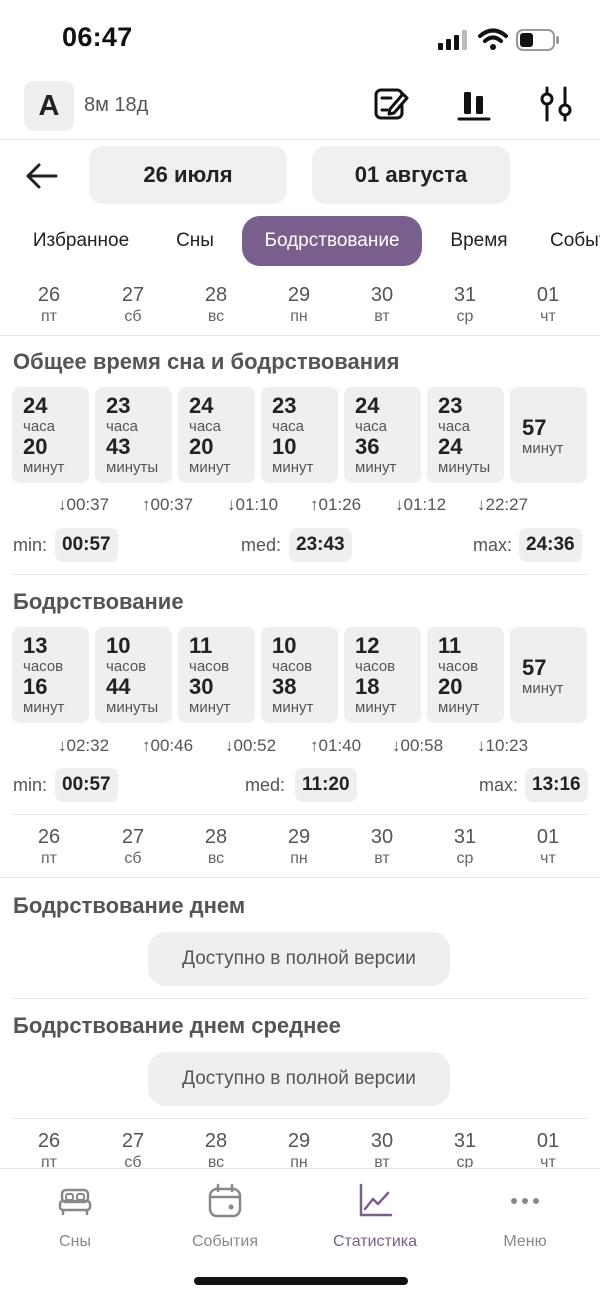 The width and height of the screenshot is (600, 1297). Describe the element at coordinates (382, 435) in the screenshot. I see `duration-tile: 24 часа 36 минут` at that location.